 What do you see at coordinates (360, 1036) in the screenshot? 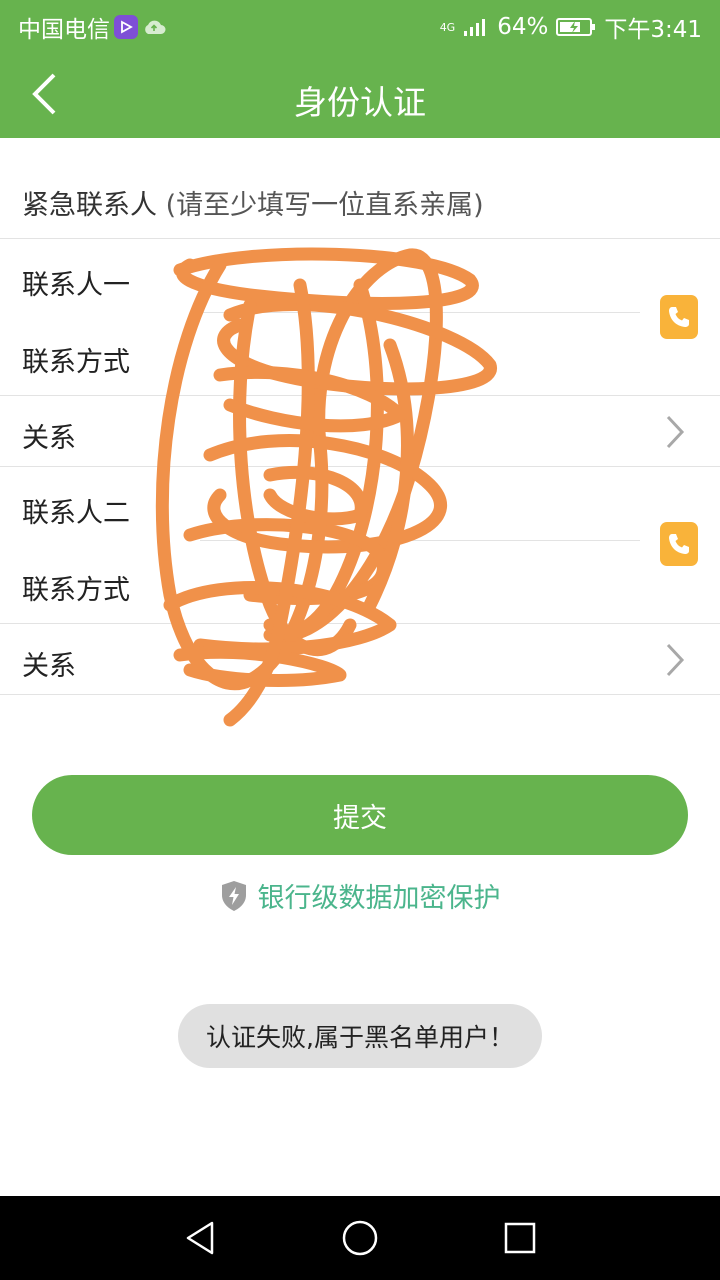
I see `error-toast: 认证失败,属于黑名单用户！` at bounding box center [360, 1036].